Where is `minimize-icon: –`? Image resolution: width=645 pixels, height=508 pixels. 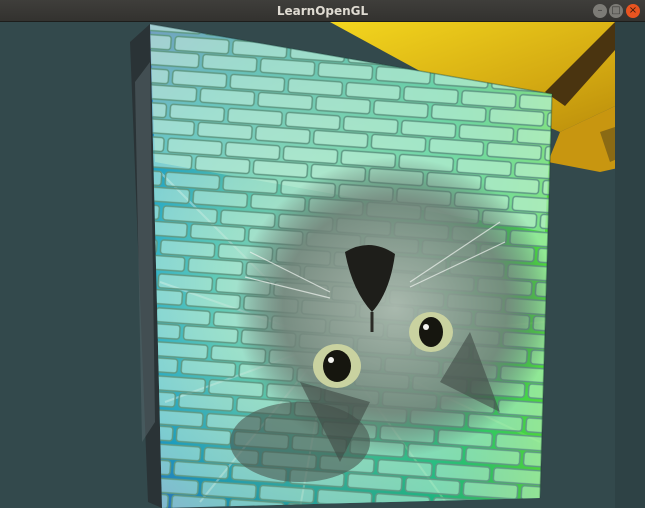 minimize-icon: – is located at coordinates (600, 10).